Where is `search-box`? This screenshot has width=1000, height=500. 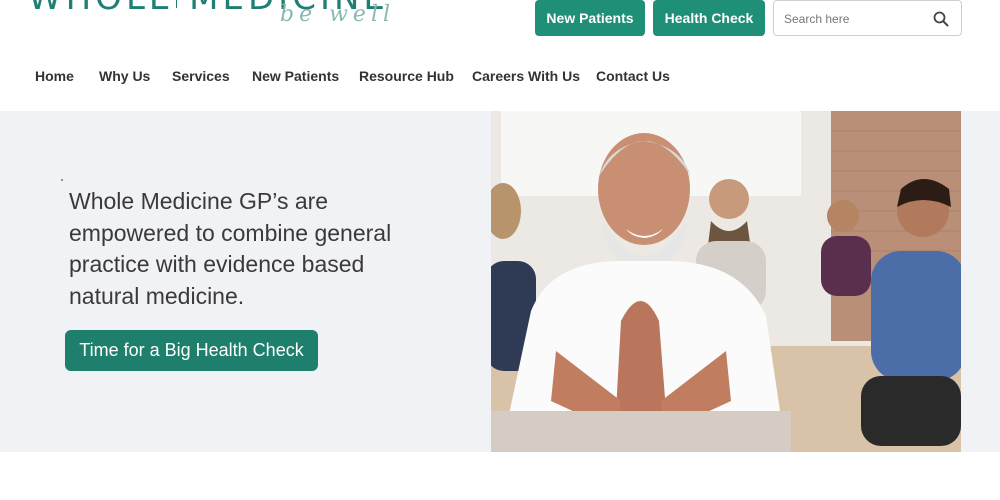 search-box is located at coordinates (867, 18).